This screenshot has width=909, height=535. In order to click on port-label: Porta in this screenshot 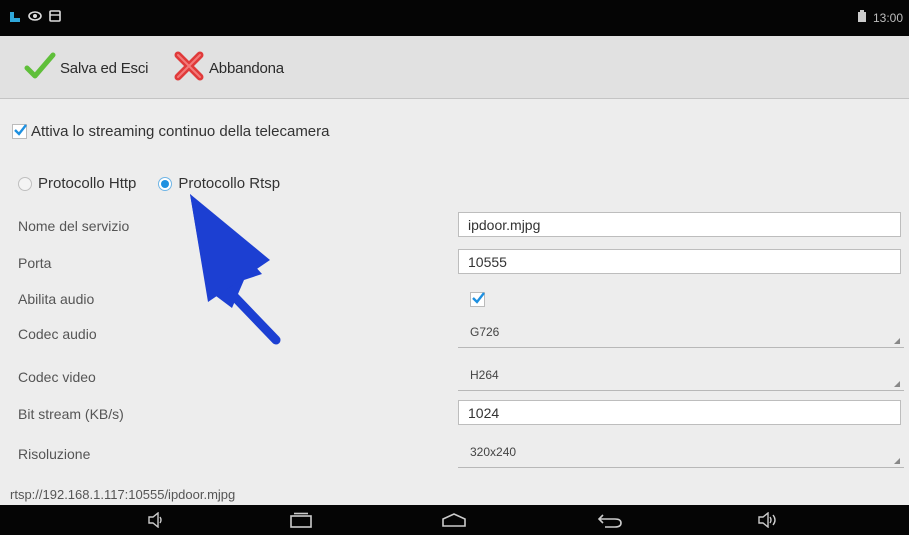, I will do `click(35, 263)`.